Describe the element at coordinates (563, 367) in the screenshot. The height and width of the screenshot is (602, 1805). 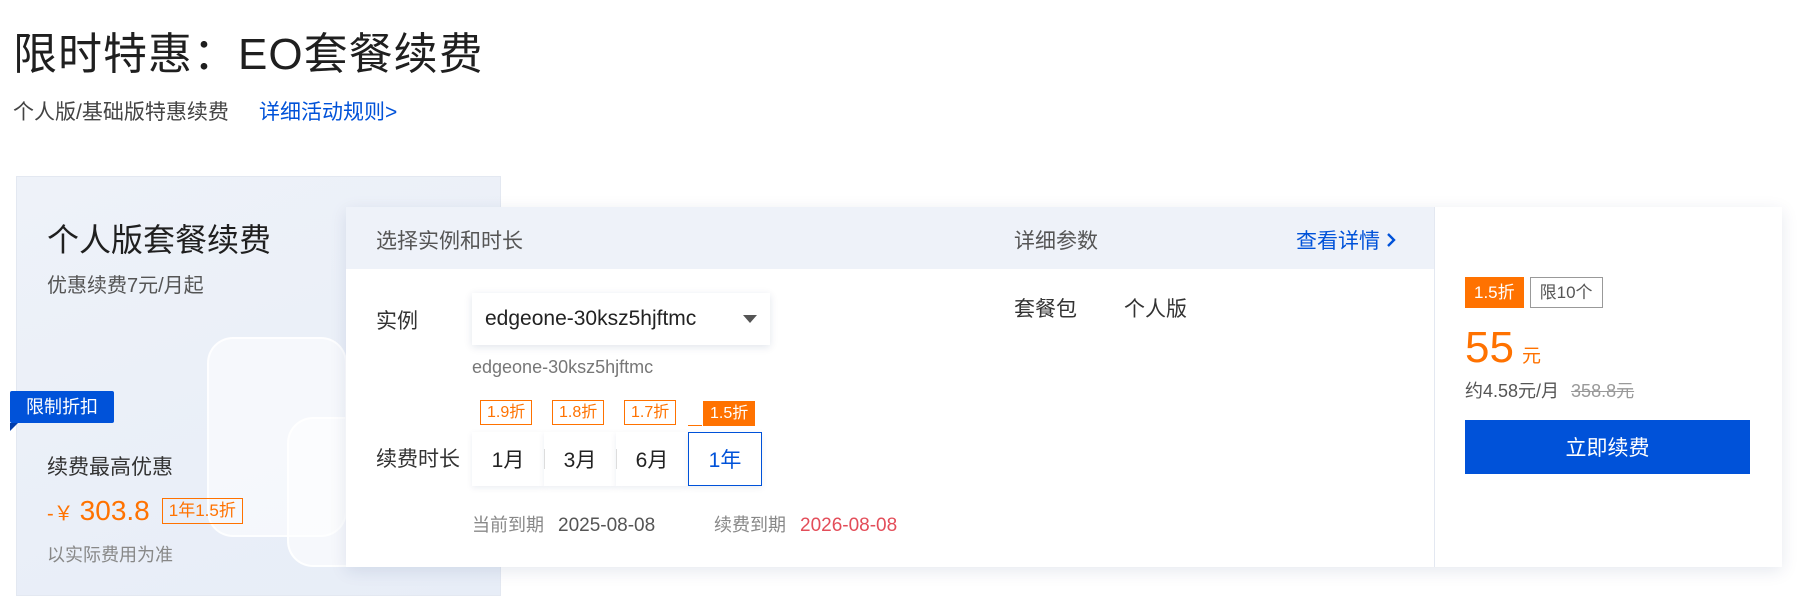
I see `instance-id-text: edgeone-30ksz5hjftmc` at that location.